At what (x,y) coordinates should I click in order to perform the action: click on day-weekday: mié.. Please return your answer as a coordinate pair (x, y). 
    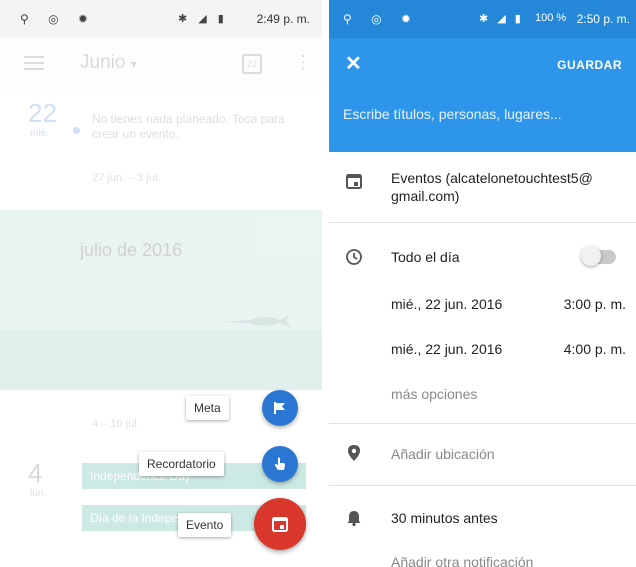
    Looking at the image, I should click on (39, 133).